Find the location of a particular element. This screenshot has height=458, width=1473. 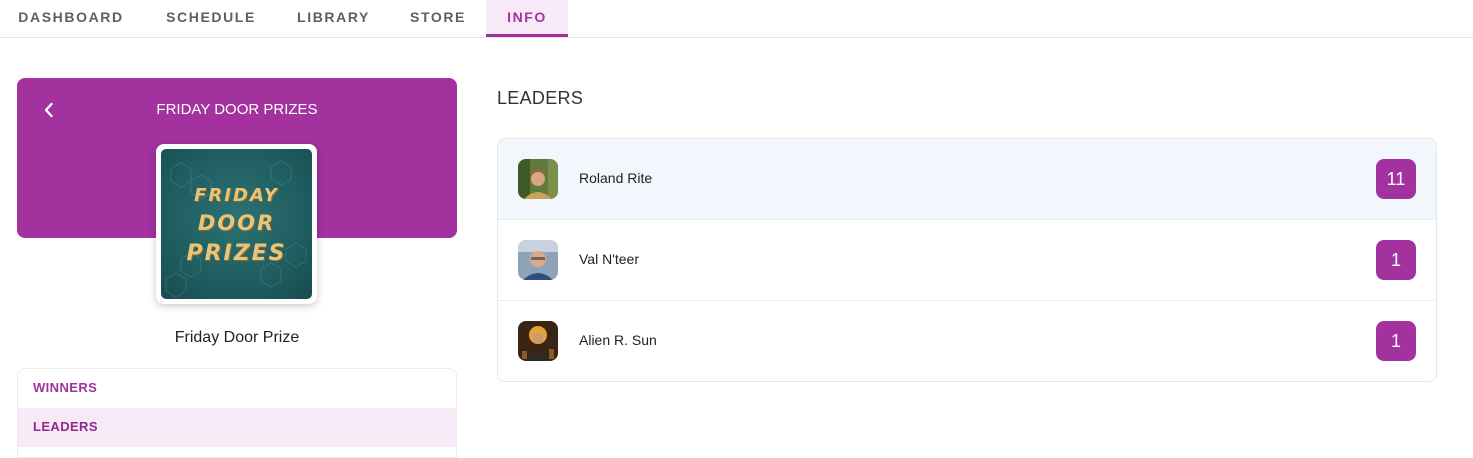

prize-title: FRIDAY DOOR PRIZES is located at coordinates (237, 109).